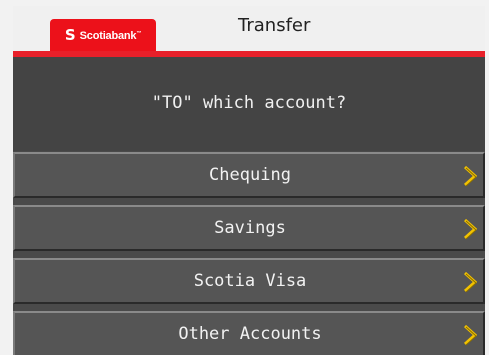 Image resolution: width=489 pixels, height=355 pixels. I want to click on scotiabank-logo: S Scotiabank™, so click(103, 35).